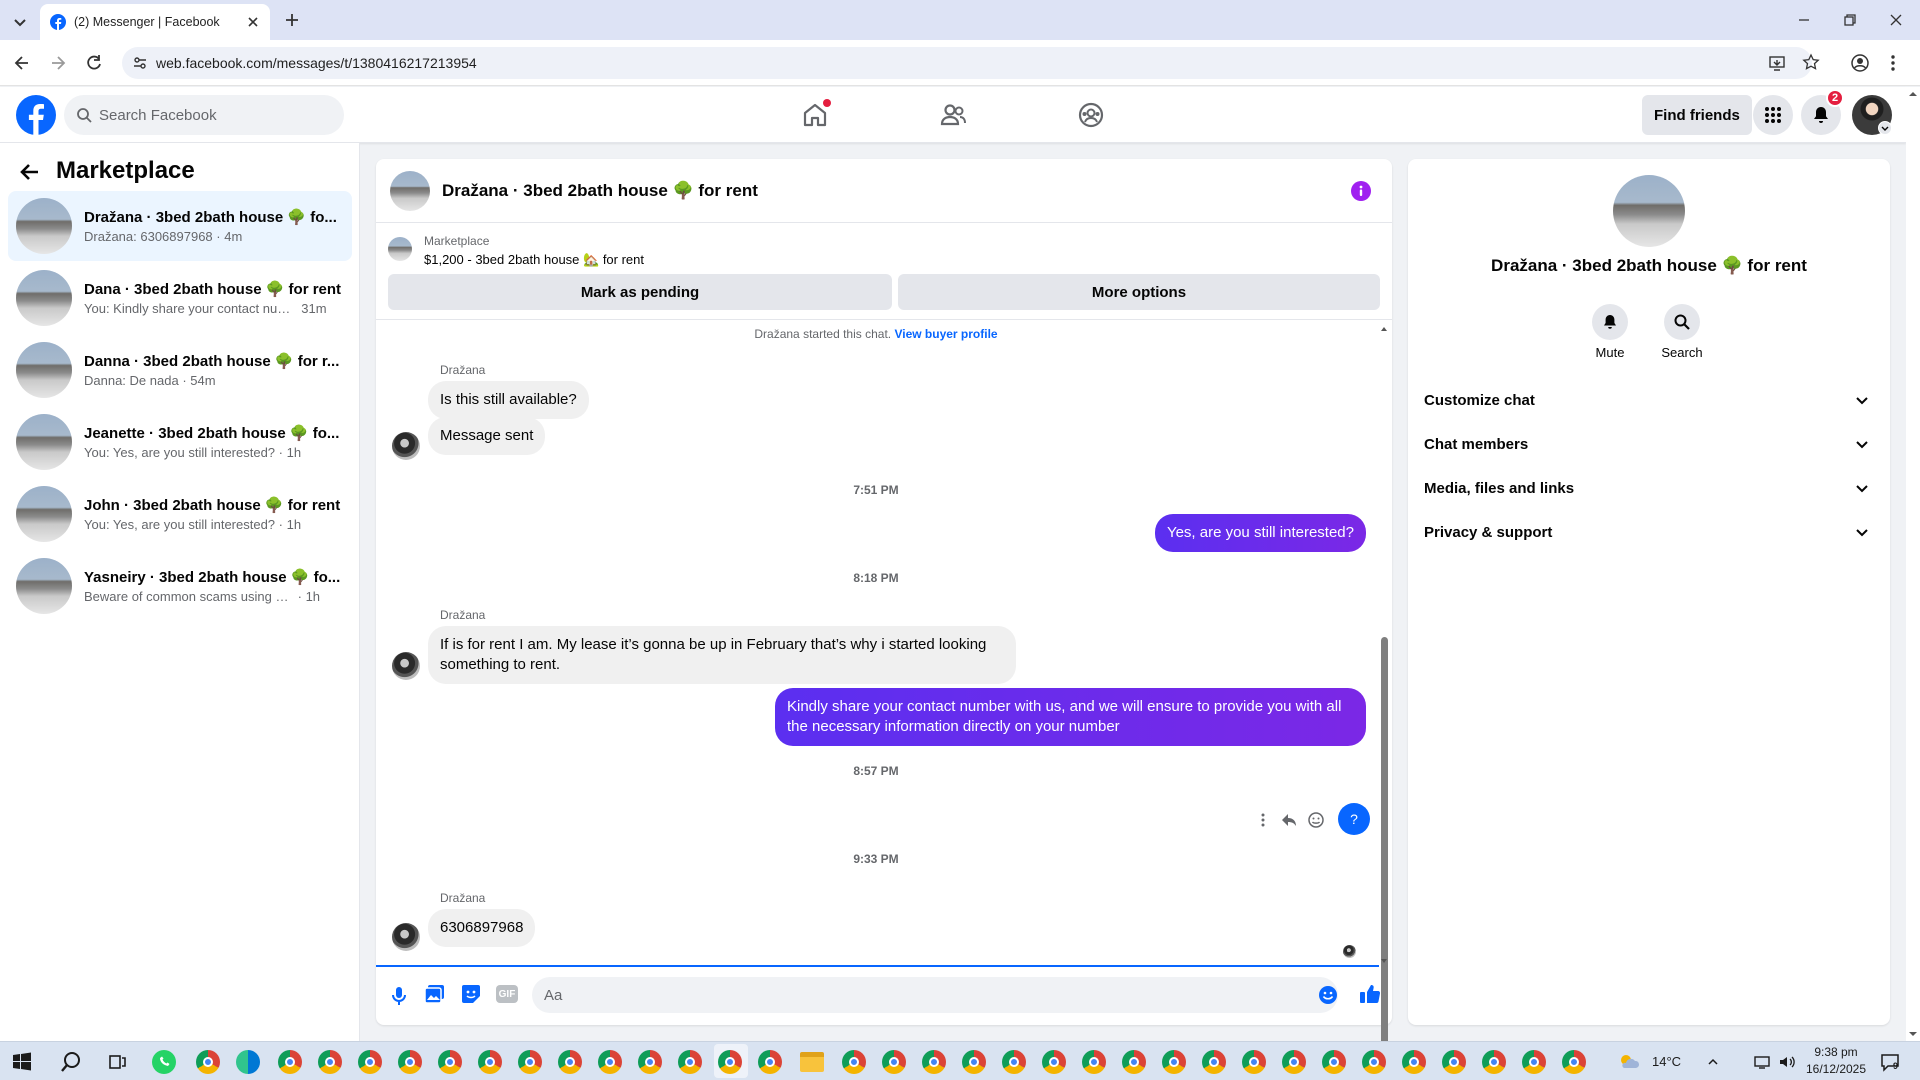 The image size is (1920, 1080). What do you see at coordinates (953, 115) in the screenshot?
I see `friends-nav-icon` at bounding box center [953, 115].